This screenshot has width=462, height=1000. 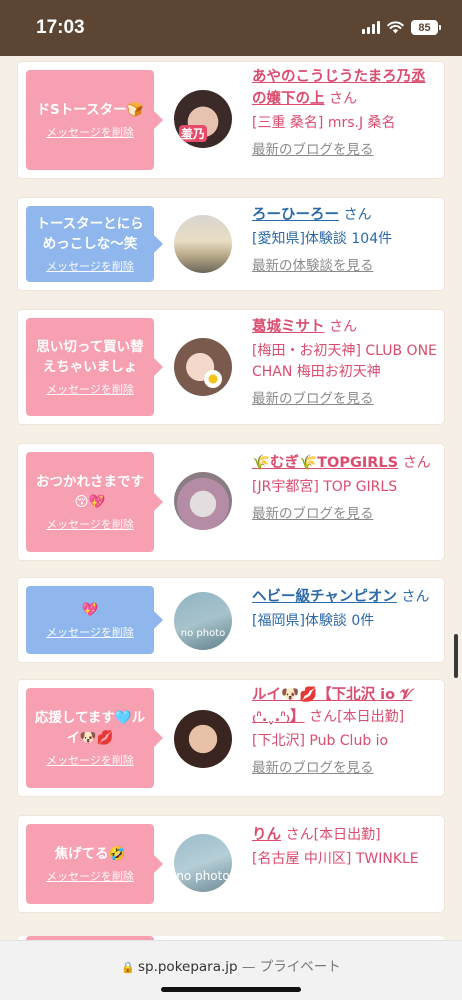 I want to click on message-text: 応援してます🩵ルイ🐶💋, so click(x=90, y=728).